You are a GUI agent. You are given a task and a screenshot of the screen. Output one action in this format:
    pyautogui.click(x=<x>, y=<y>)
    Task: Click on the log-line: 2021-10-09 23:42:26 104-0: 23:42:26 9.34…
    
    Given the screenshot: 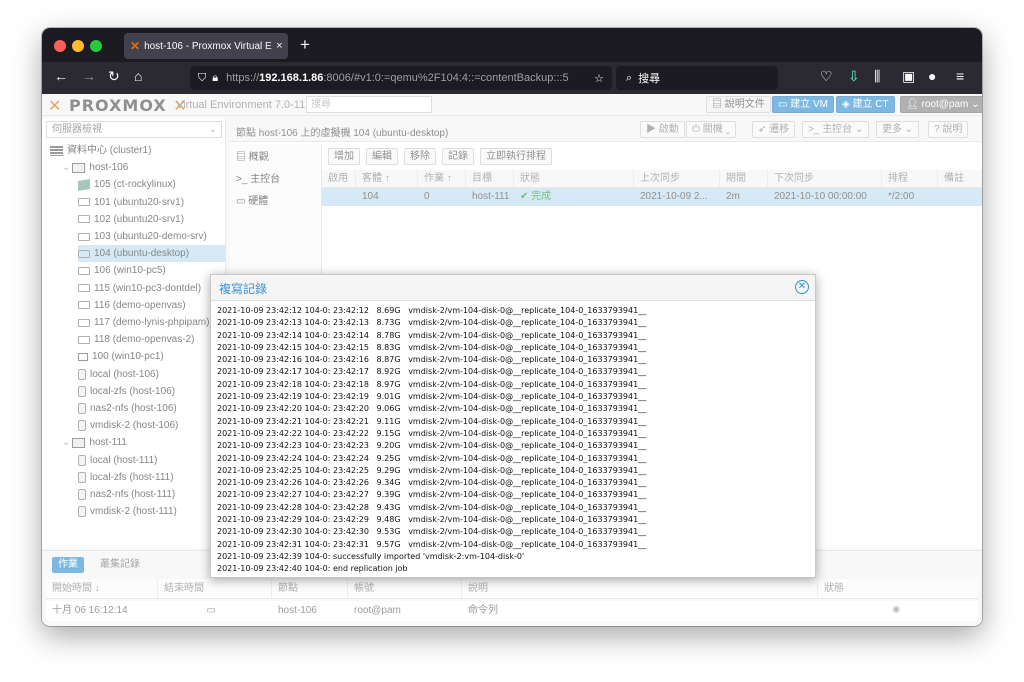 What is the action you would take?
    pyautogui.click(x=432, y=483)
    